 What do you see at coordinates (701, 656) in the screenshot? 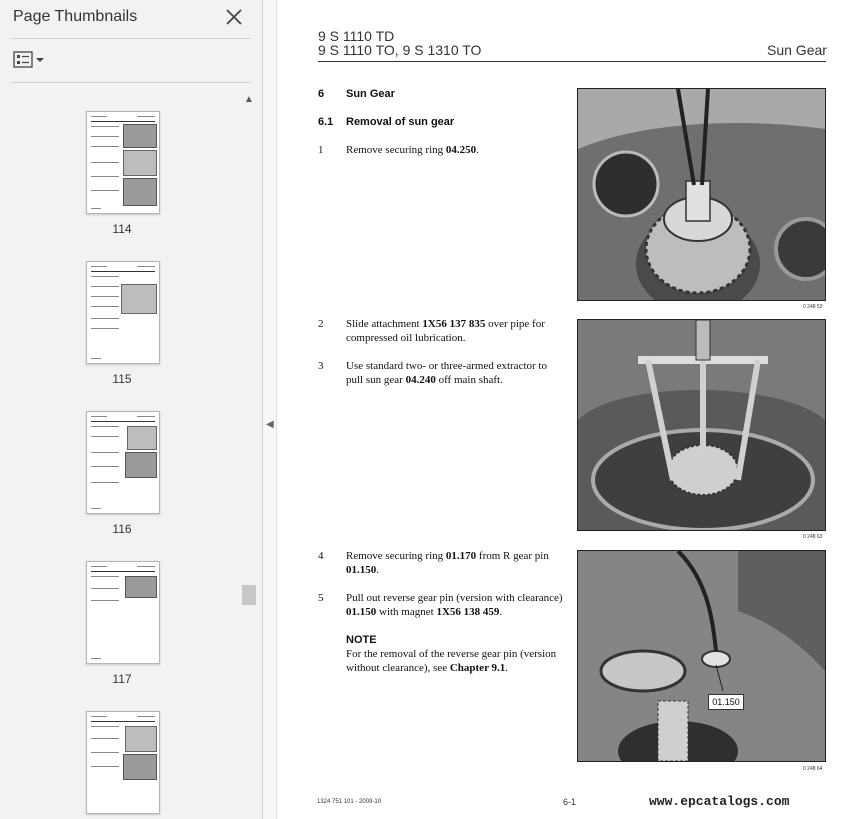
I see `photo-reverse-gear-pin: 01.150` at bounding box center [701, 656].